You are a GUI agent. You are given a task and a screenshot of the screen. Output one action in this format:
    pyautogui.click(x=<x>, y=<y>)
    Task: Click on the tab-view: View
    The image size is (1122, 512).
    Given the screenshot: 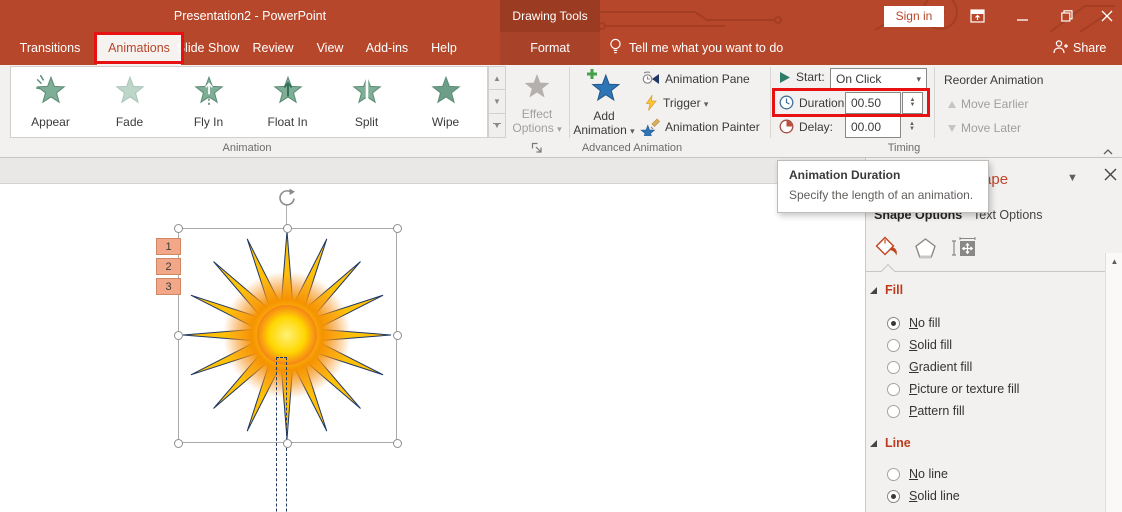 What is the action you would take?
    pyautogui.click(x=330, y=48)
    